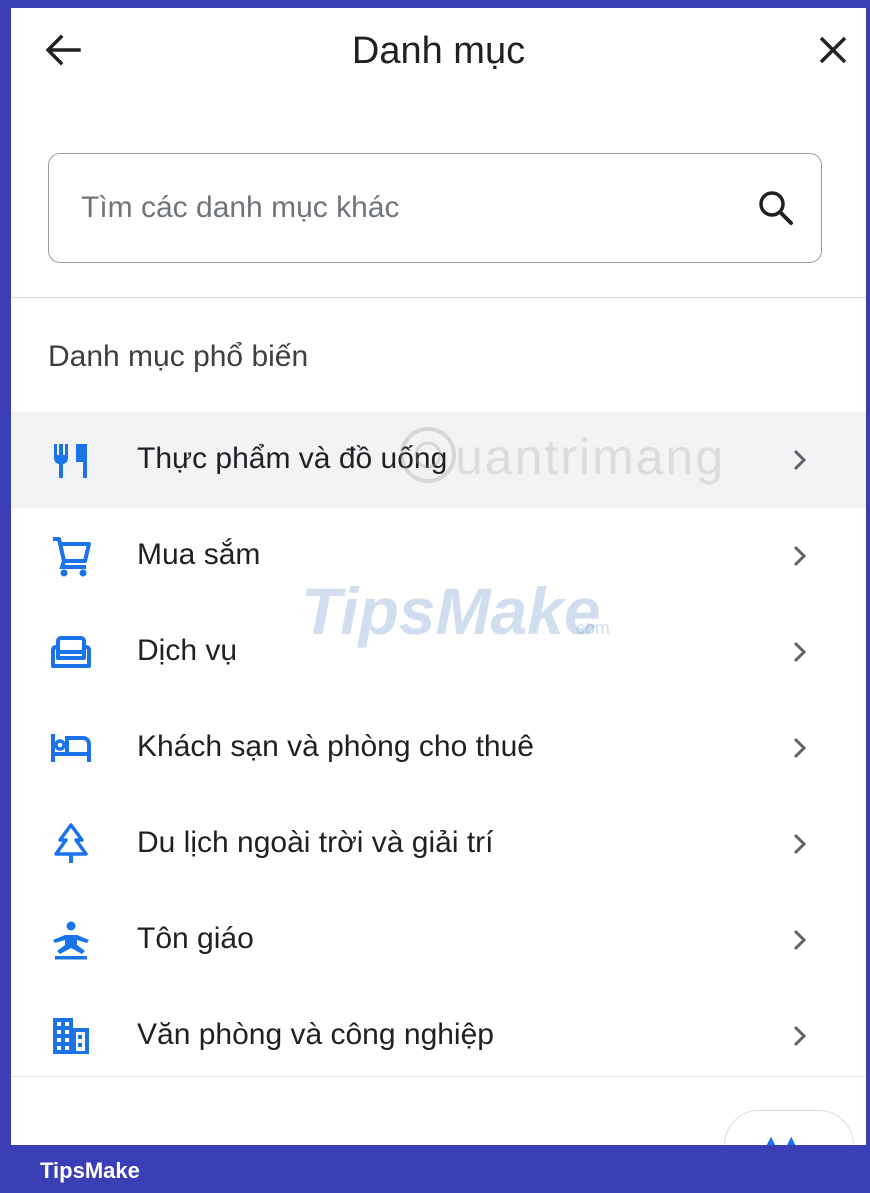 The height and width of the screenshot is (1193, 870). Describe the element at coordinates (789, 1127) in the screenshot. I see `floating-action-button: ▲ ▲` at that location.